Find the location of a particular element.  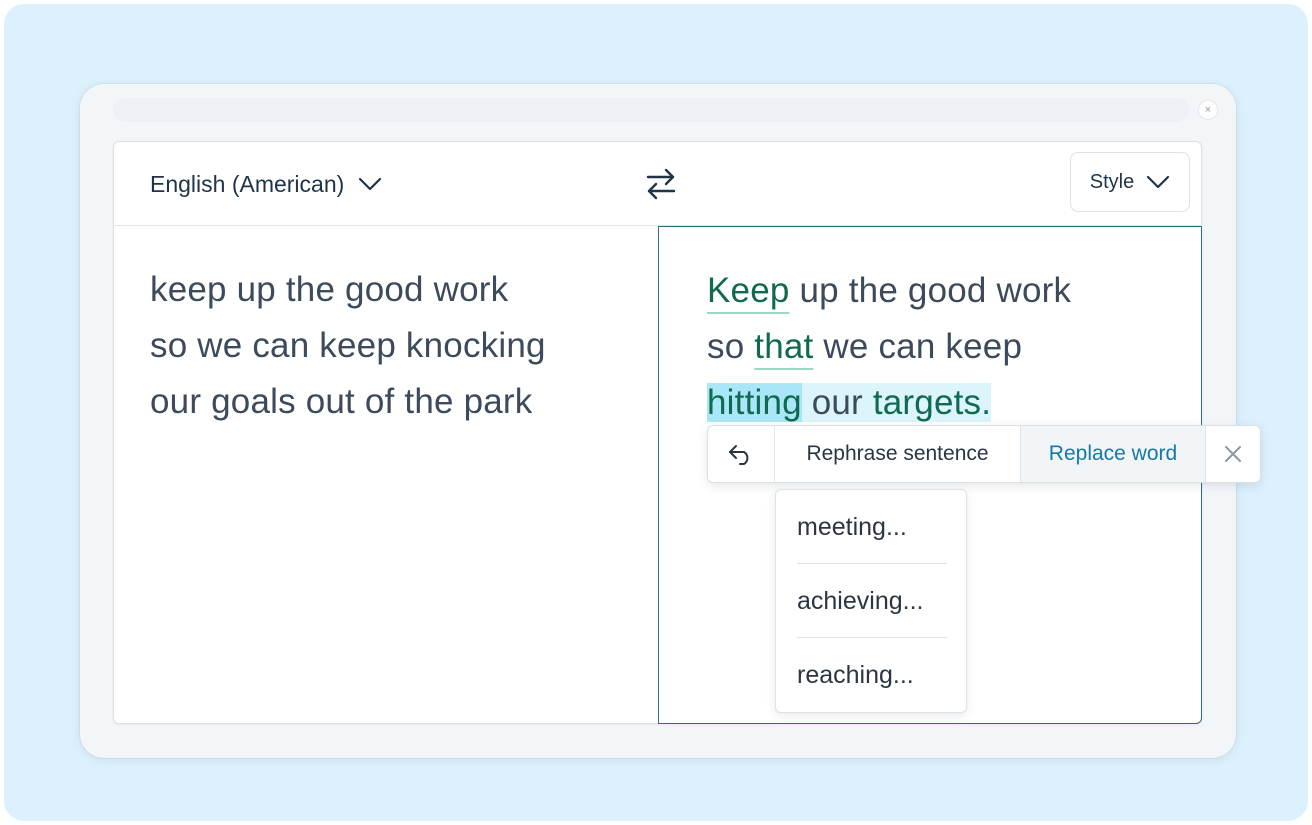

rephrase-sentence-button: Rephrase sentence is located at coordinates (898, 454).